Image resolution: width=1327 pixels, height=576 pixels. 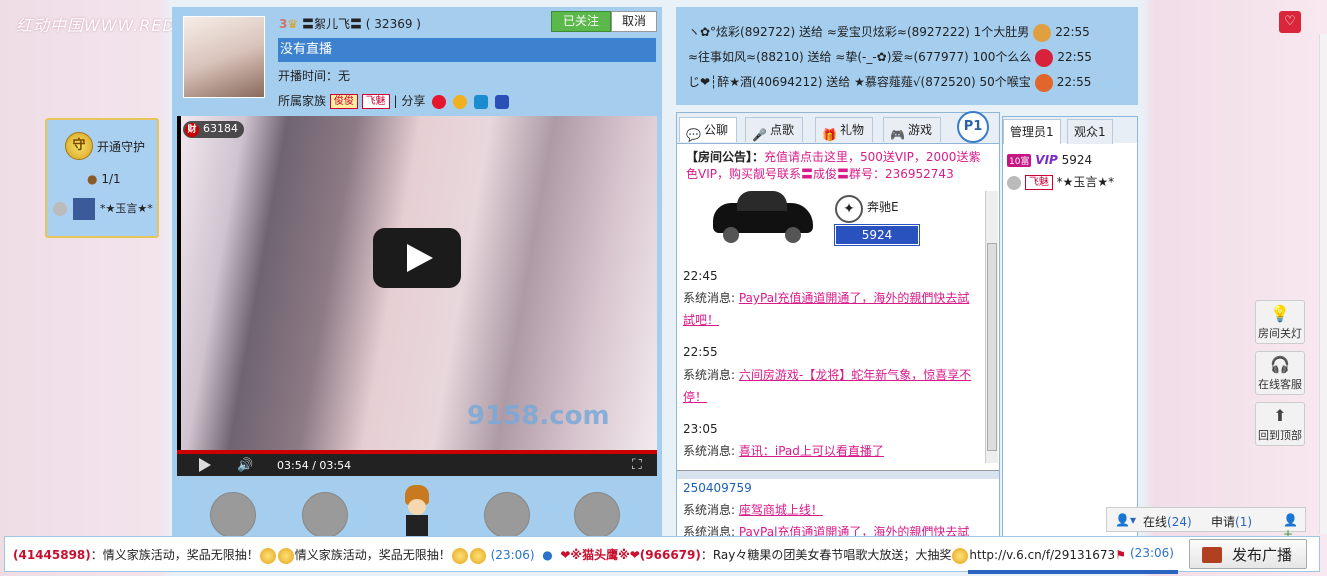 I want to click on time-readout: 03:54 / 03:54, so click(x=314, y=465).